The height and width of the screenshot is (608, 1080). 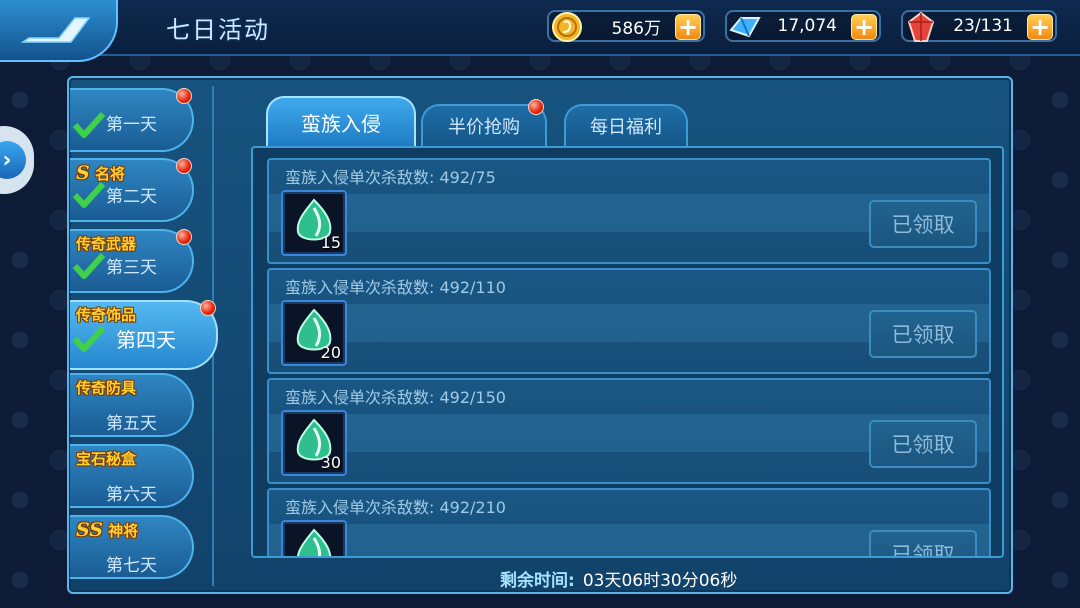 I want to click on day-label: 第一天, so click(x=131, y=125).